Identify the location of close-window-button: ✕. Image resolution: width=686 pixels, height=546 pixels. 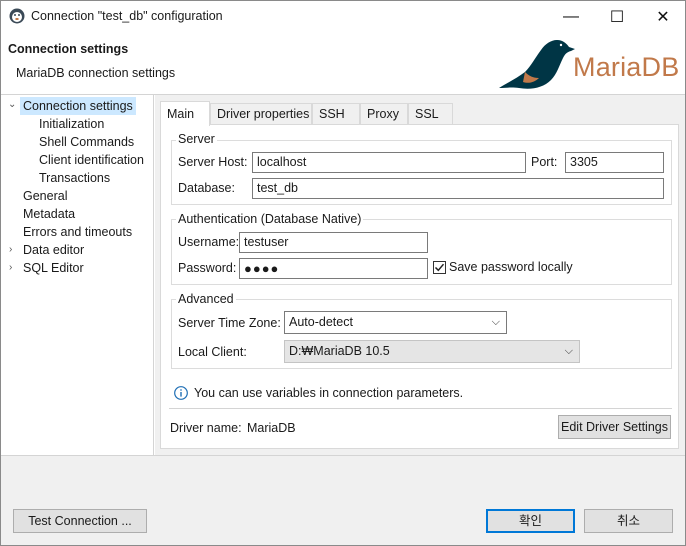
(663, 16).